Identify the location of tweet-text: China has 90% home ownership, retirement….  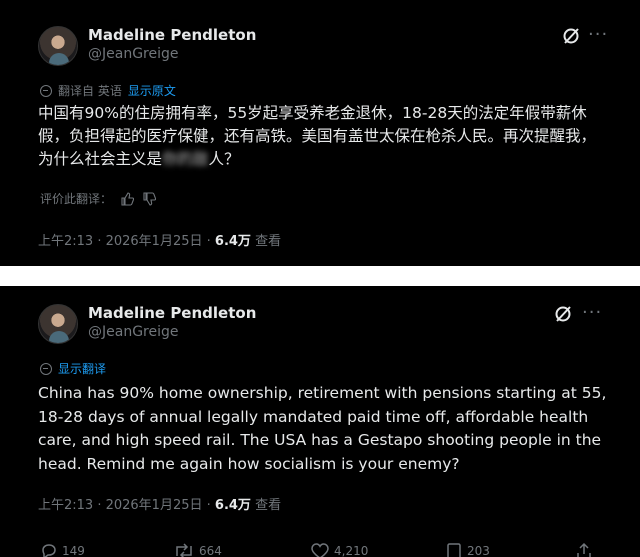
(322, 428).